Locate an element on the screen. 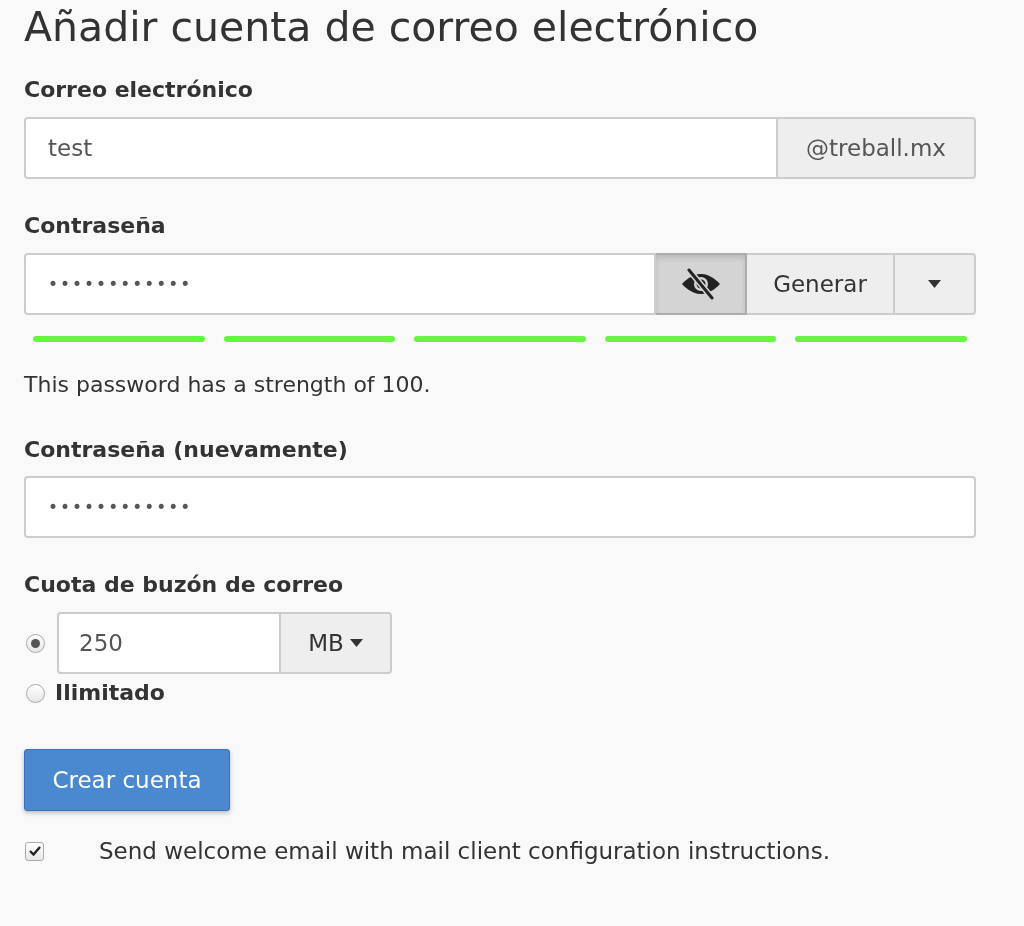 This screenshot has width=1024, height=926. password-field: •••••••••••• is located at coordinates (340, 284).